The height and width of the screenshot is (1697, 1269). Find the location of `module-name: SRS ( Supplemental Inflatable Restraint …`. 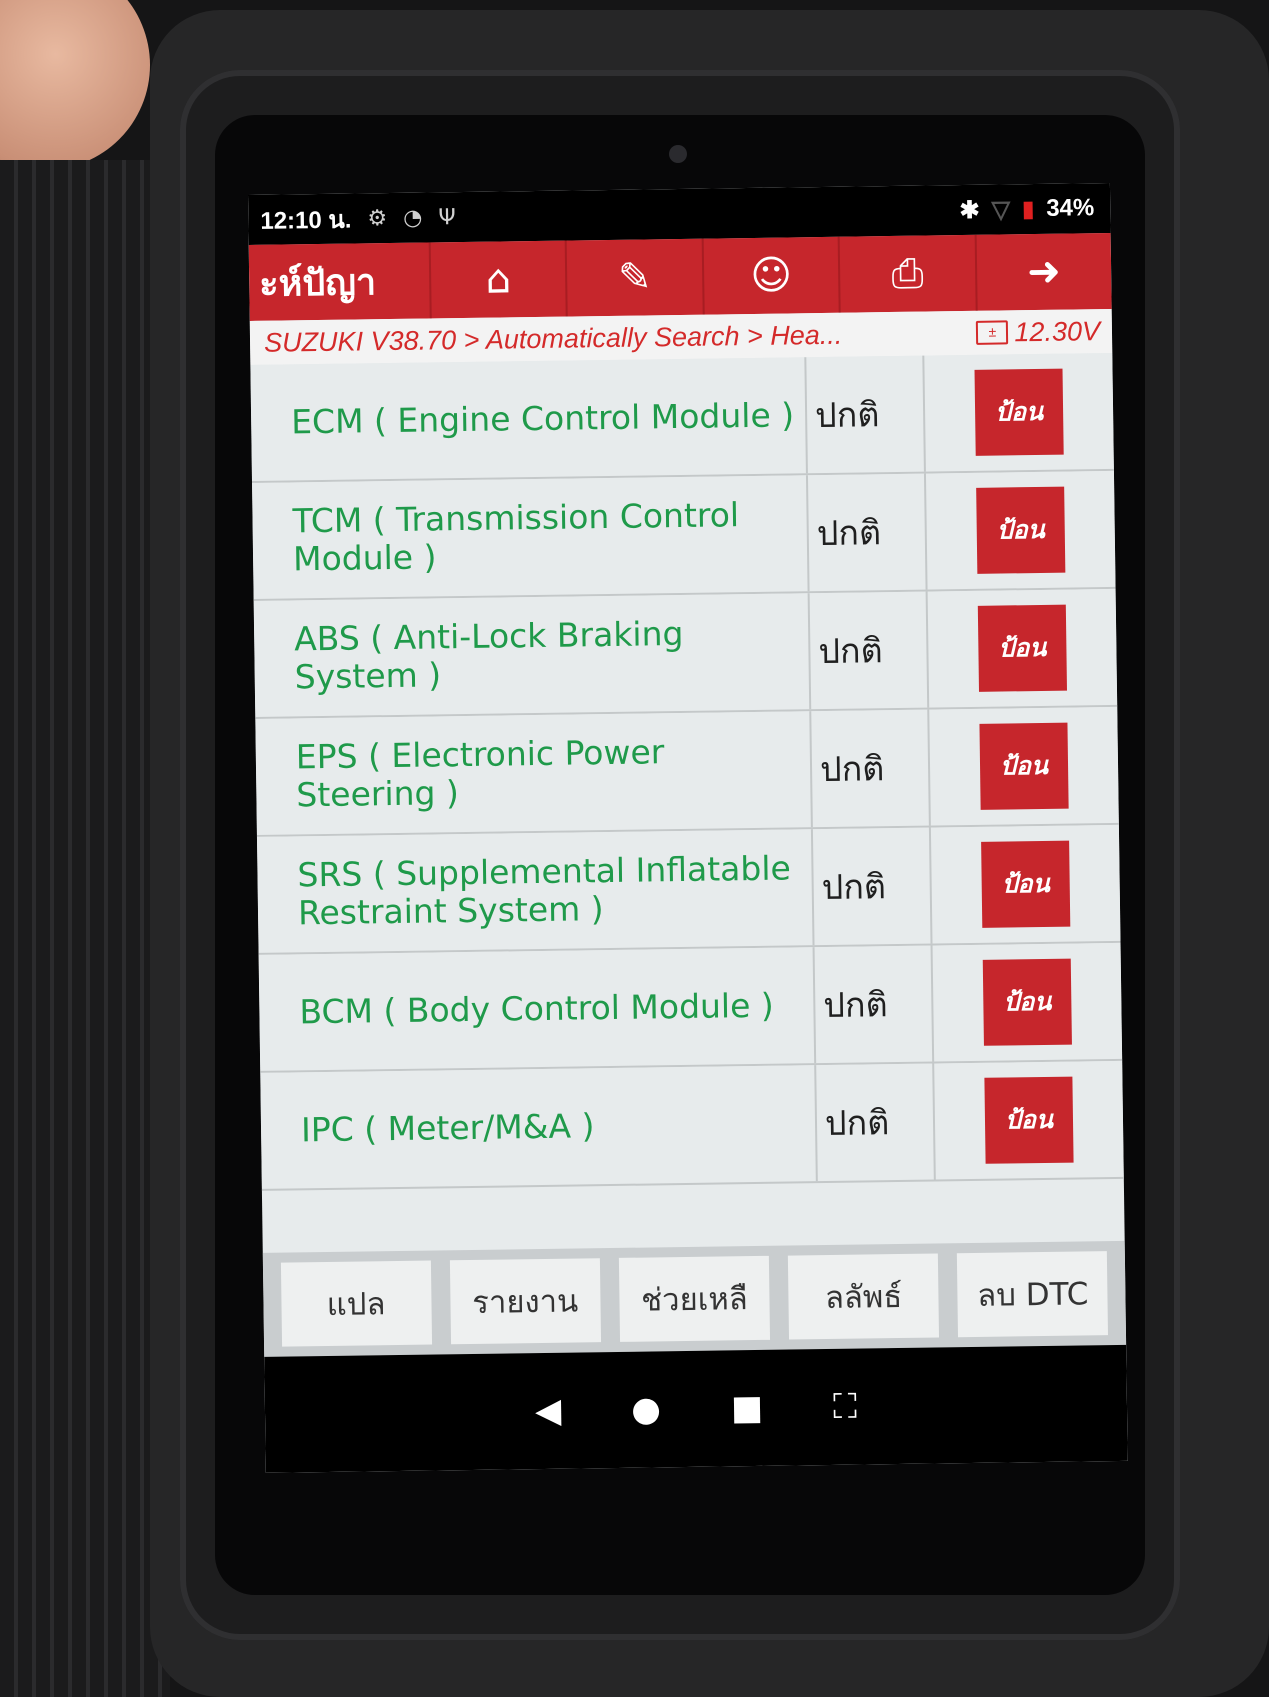

module-name: SRS ( Supplemental Inflatable Restraint … is located at coordinates (535, 891).